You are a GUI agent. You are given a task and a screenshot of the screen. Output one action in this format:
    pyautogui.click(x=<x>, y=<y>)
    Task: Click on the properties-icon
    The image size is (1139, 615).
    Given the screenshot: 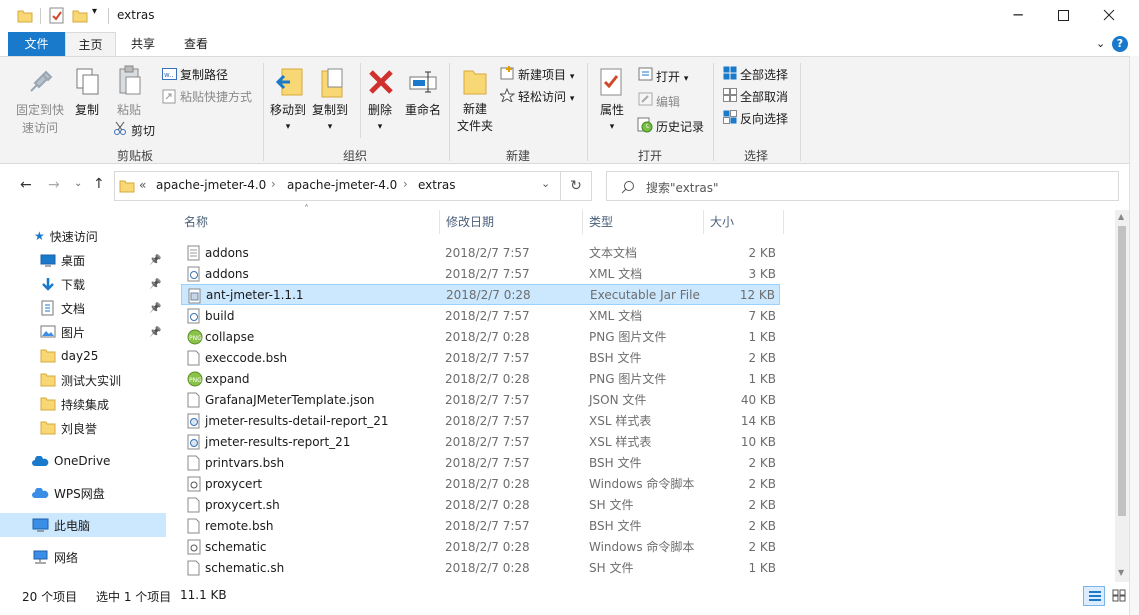 What is the action you would take?
    pyautogui.click(x=57, y=15)
    